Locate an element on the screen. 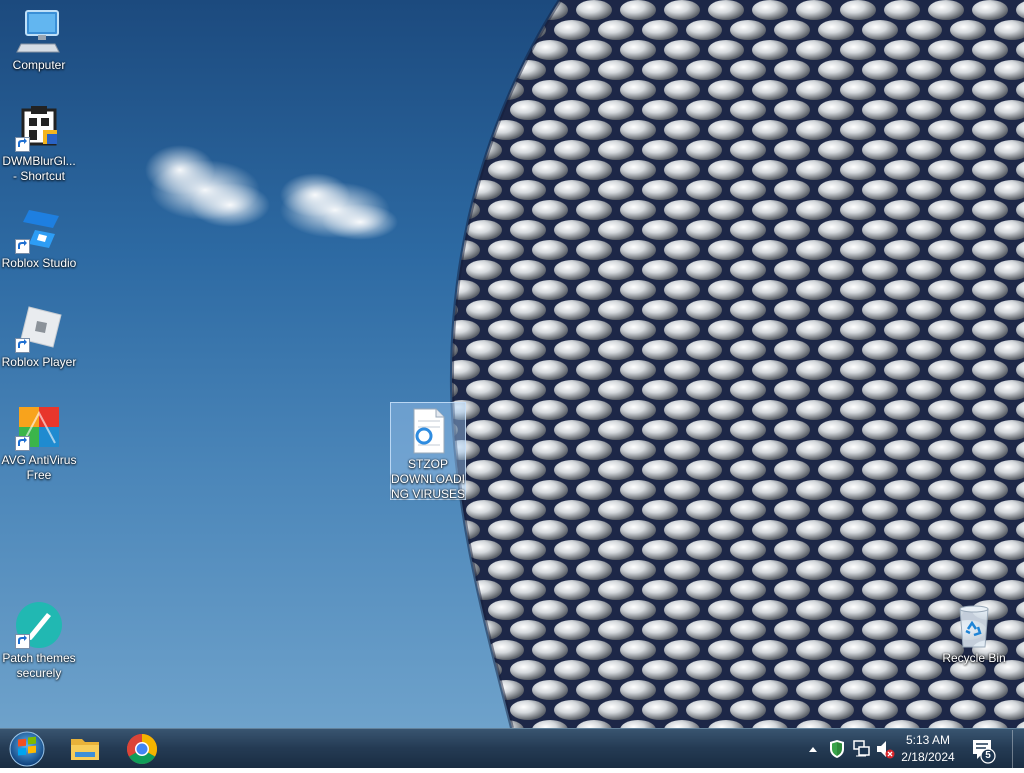  avg-antivirus-icon: AVG AntiVirus Free is located at coordinates (39, 443).